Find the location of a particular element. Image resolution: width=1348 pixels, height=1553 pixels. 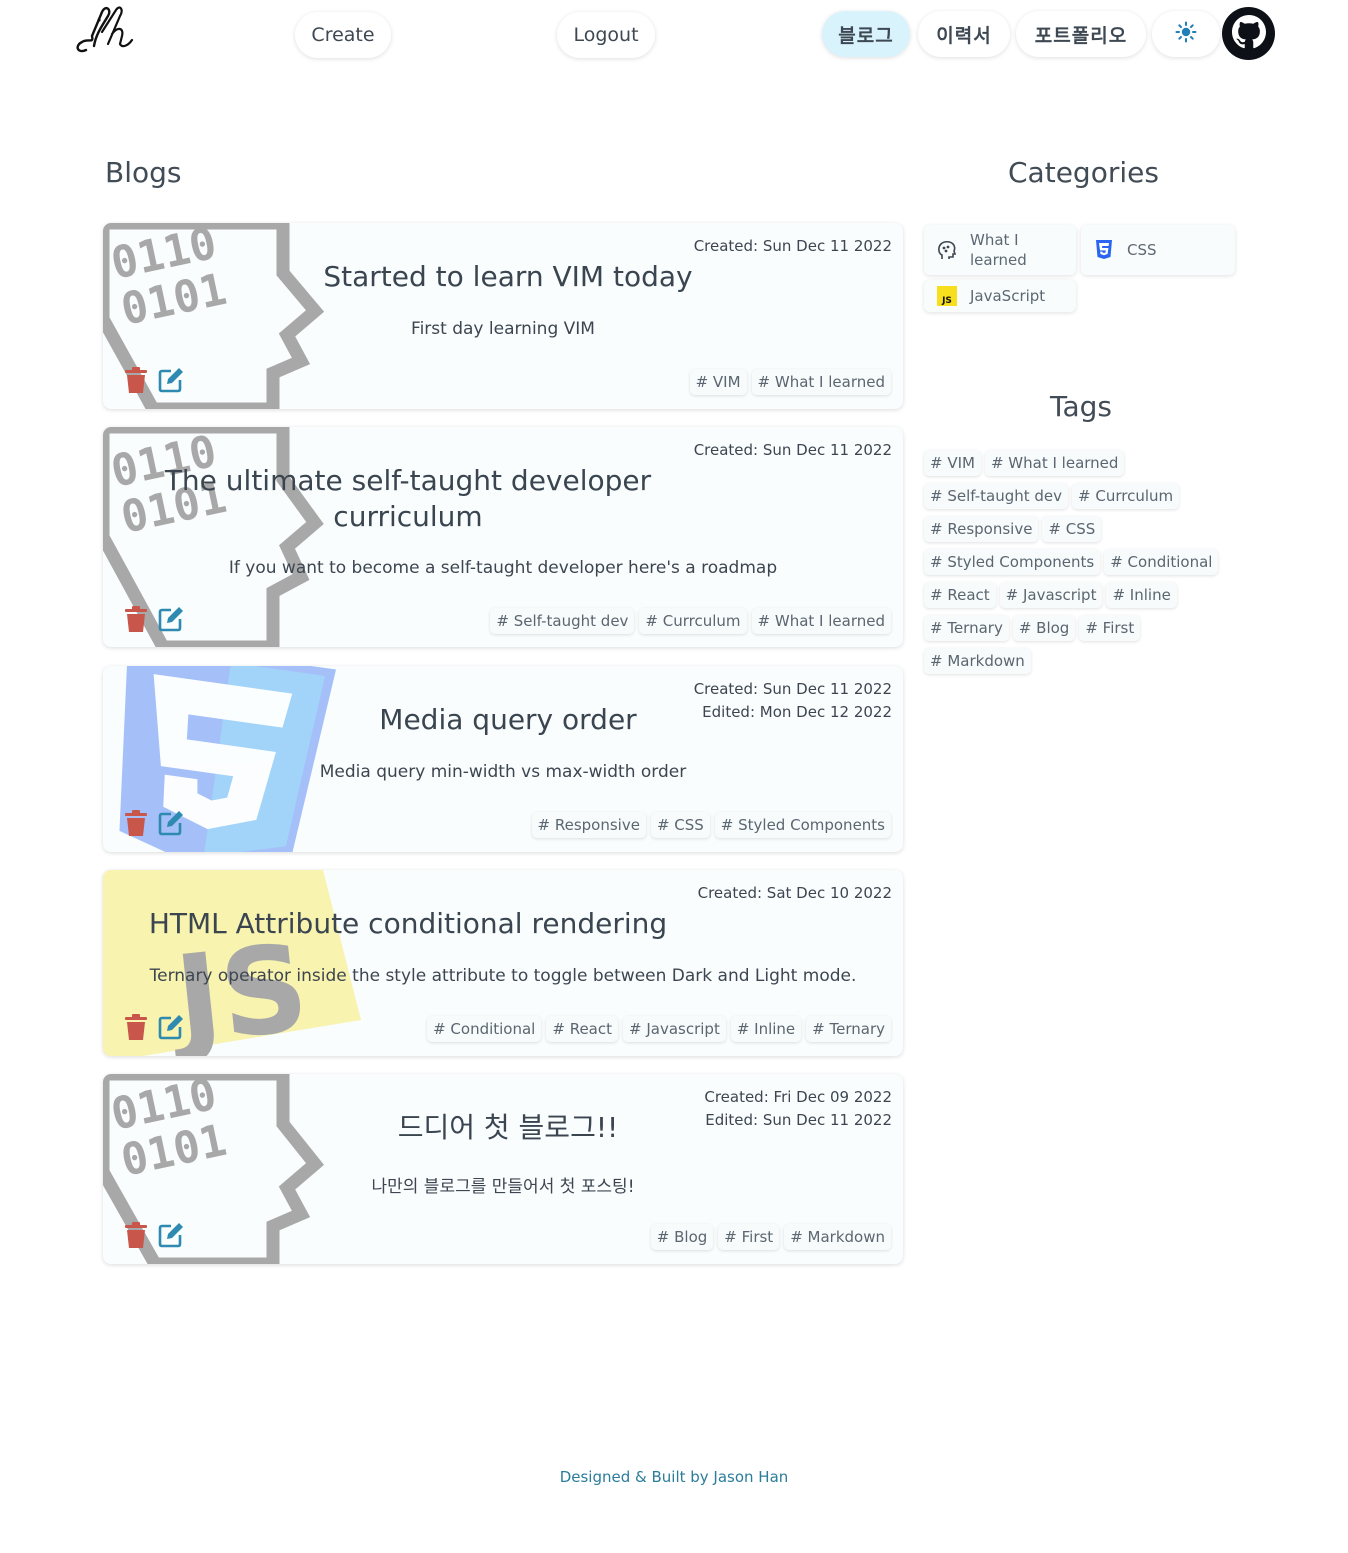

tags-heading: Tags is located at coordinates (1081, 406).